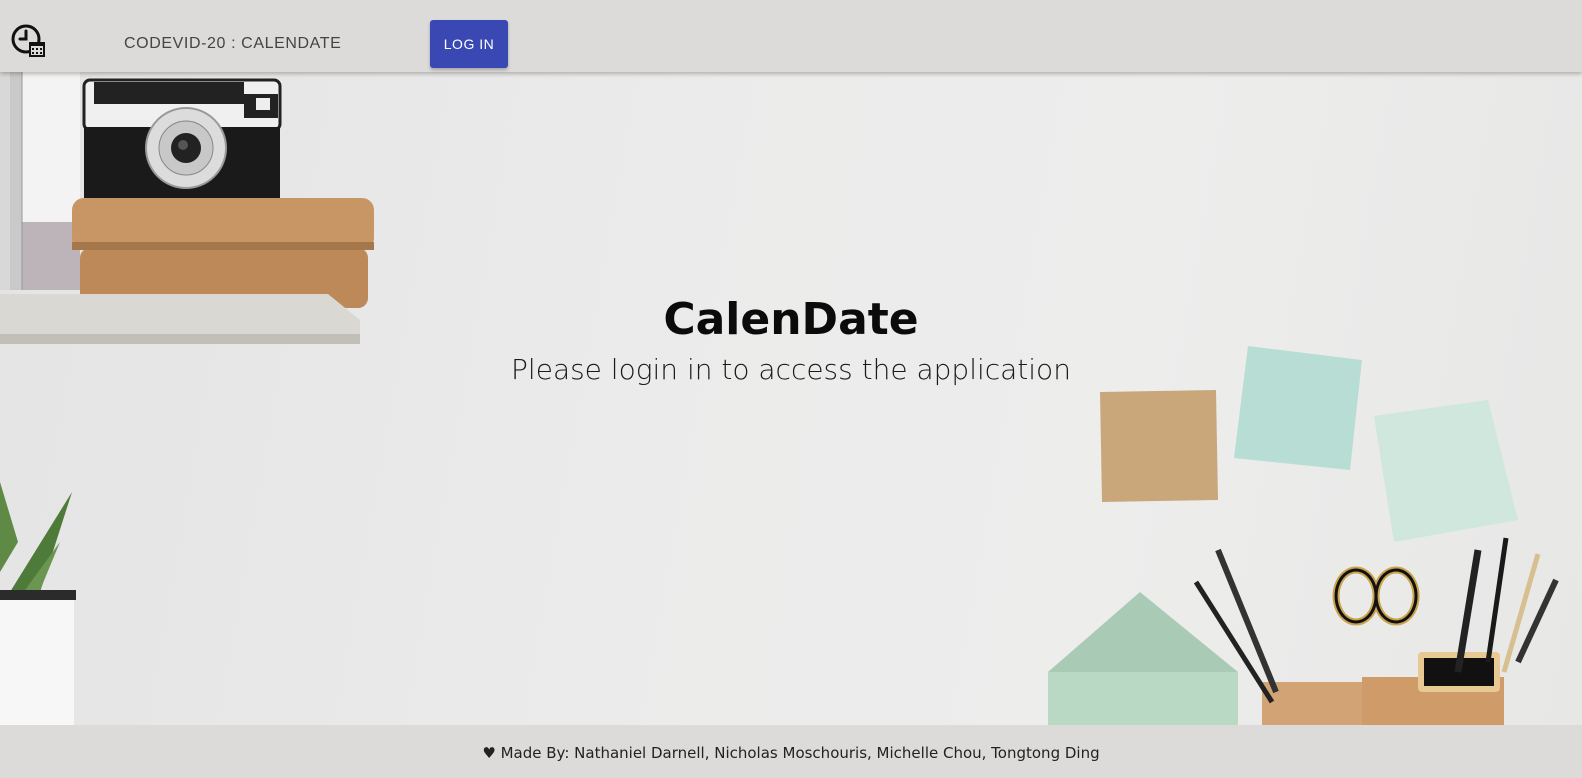 The width and height of the screenshot is (1582, 778). Describe the element at coordinates (1303, 631) in the screenshot. I see `desk-items-illustration` at that location.